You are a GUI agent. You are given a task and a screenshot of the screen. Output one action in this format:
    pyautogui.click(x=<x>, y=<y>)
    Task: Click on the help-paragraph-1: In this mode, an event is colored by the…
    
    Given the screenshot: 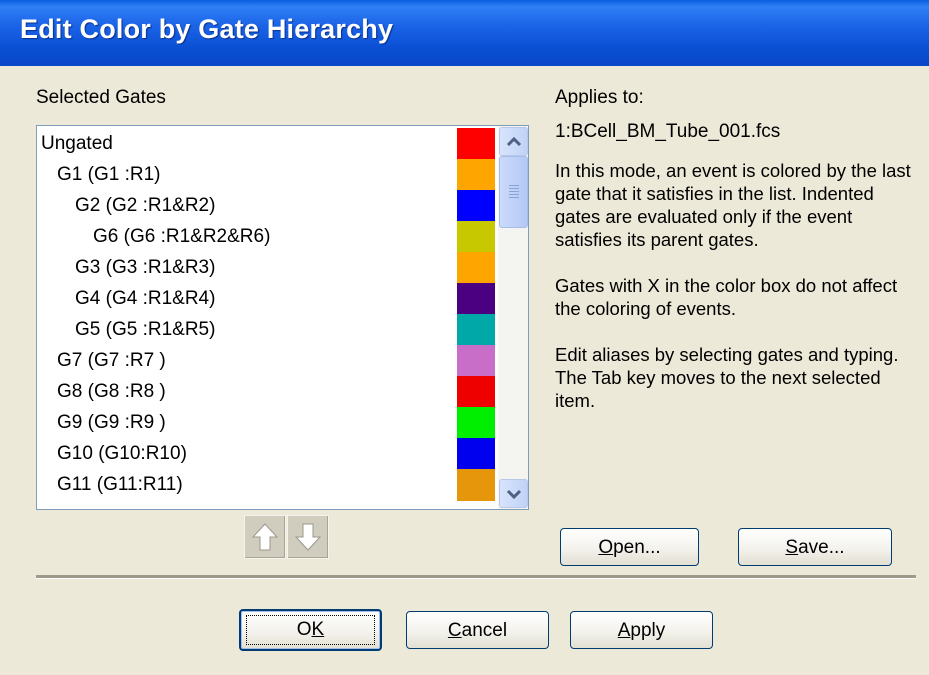 What is the action you would take?
    pyautogui.click(x=733, y=205)
    